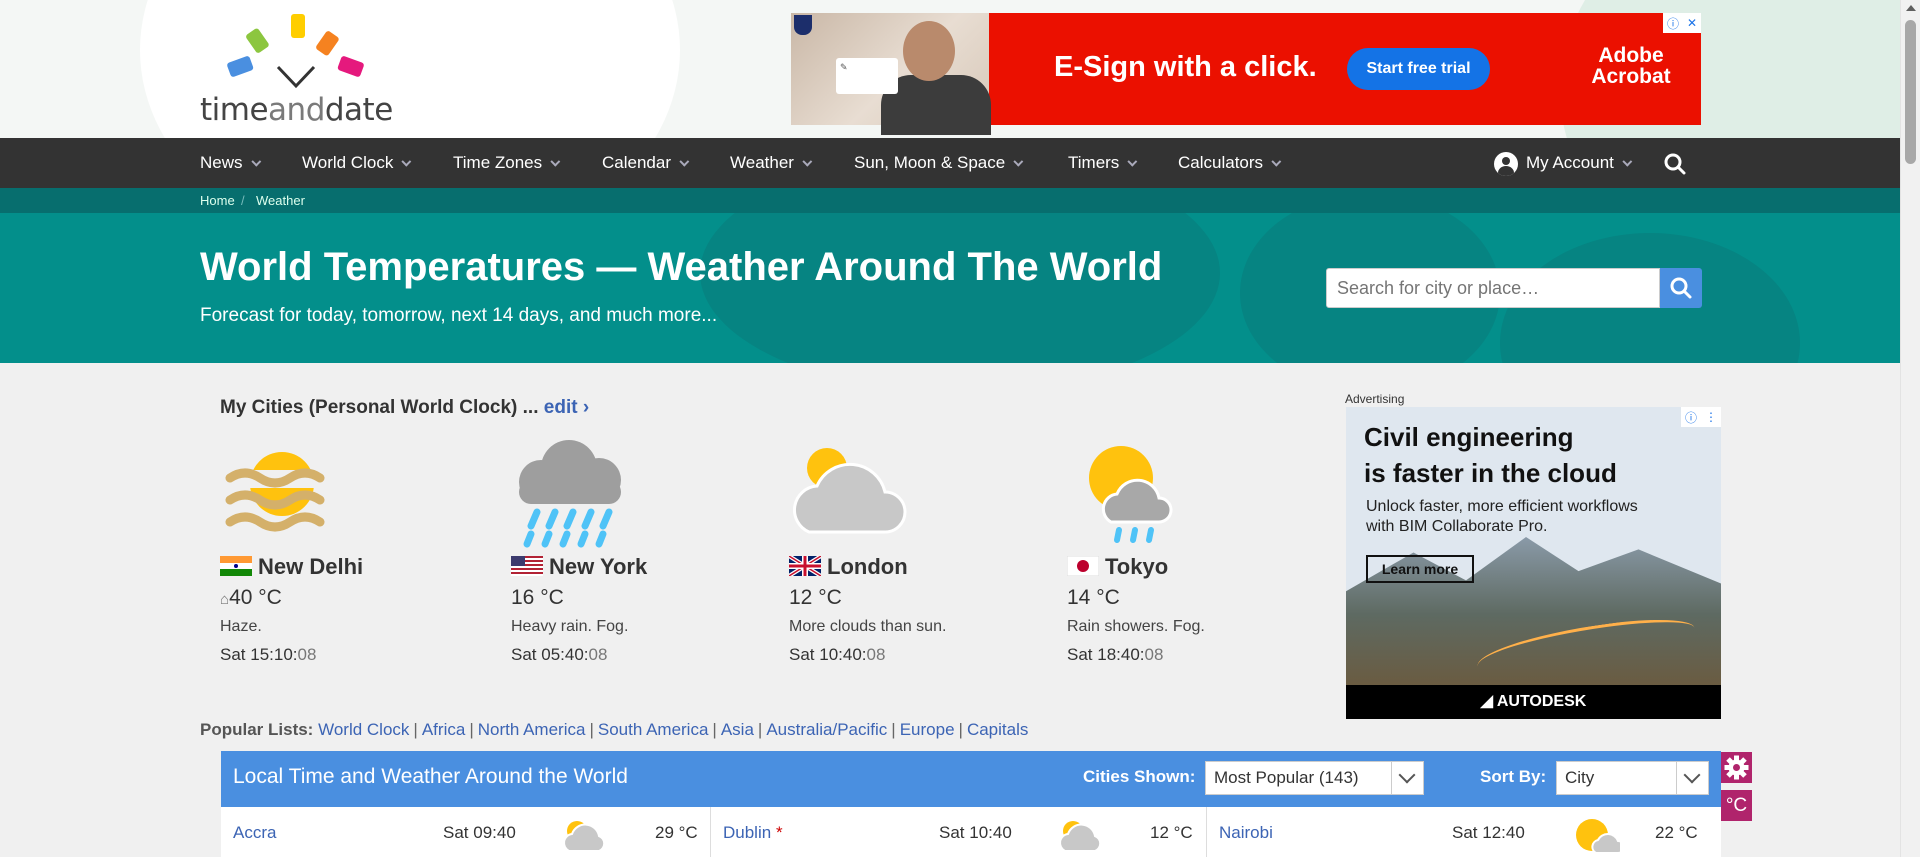 The width and height of the screenshot is (1920, 857). Describe the element at coordinates (570, 626) in the screenshot. I see `city-weather-desc: Heavy rain. Fog.` at that location.